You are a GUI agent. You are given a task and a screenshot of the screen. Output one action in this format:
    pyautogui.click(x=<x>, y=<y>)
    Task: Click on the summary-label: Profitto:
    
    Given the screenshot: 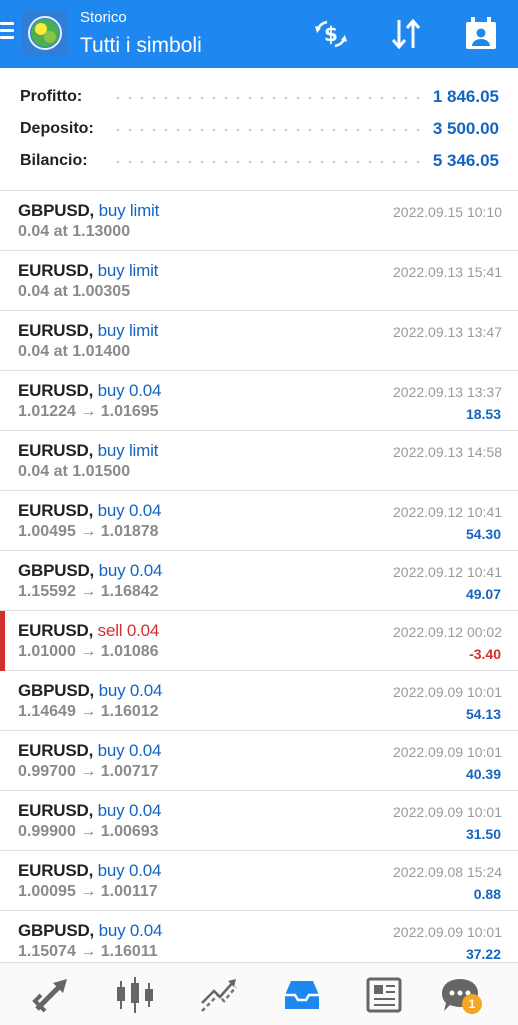 What is the action you would take?
    pyautogui.click(x=51, y=96)
    